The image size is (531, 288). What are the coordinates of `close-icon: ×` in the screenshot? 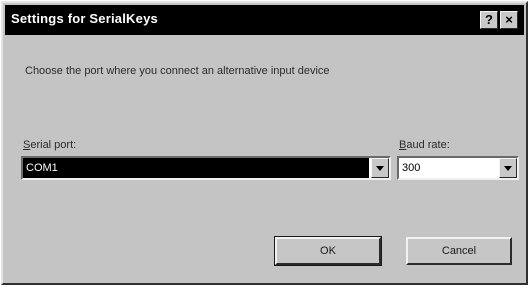 It's located at (509, 20).